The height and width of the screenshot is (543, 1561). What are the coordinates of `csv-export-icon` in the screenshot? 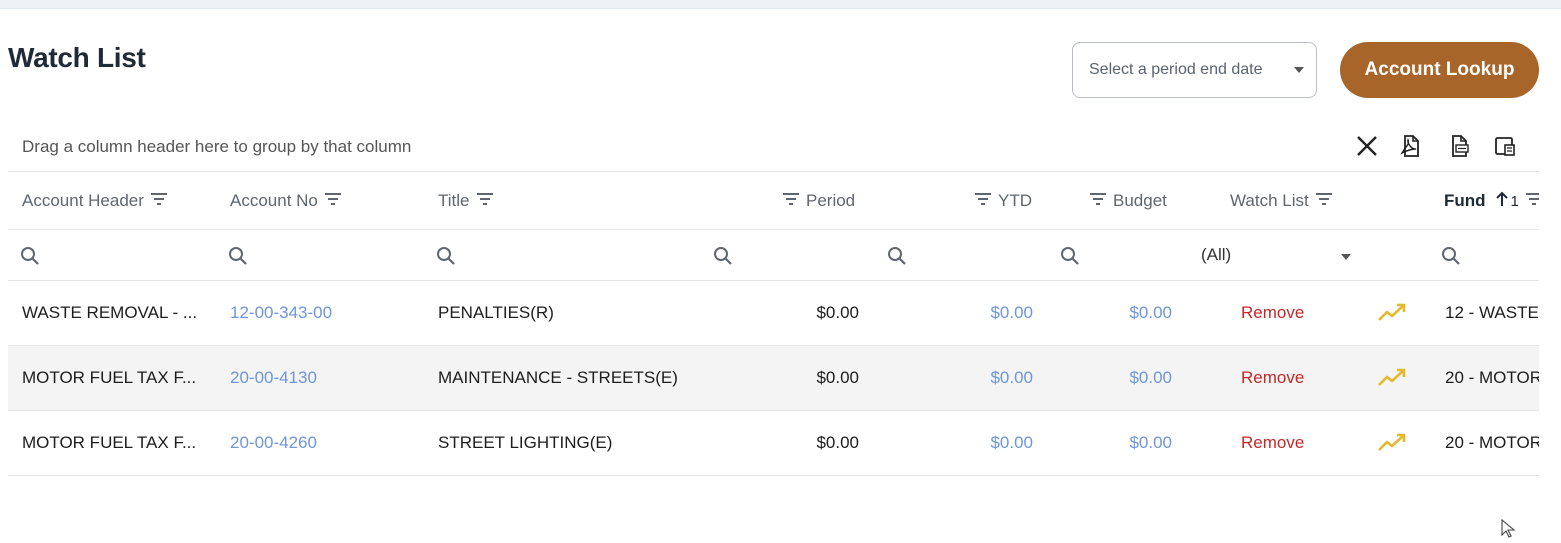 It's located at (1460, 146).